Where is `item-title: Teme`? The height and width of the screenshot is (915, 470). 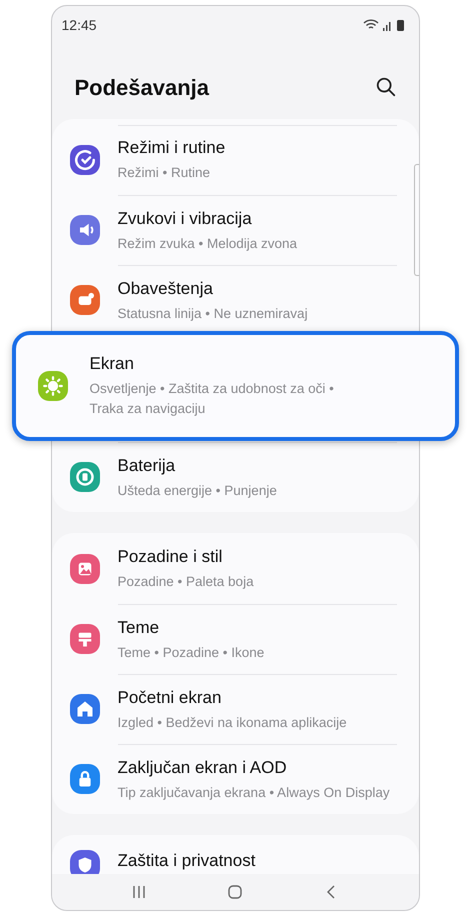
item-title: Teme is located at coordinates (139, 627).